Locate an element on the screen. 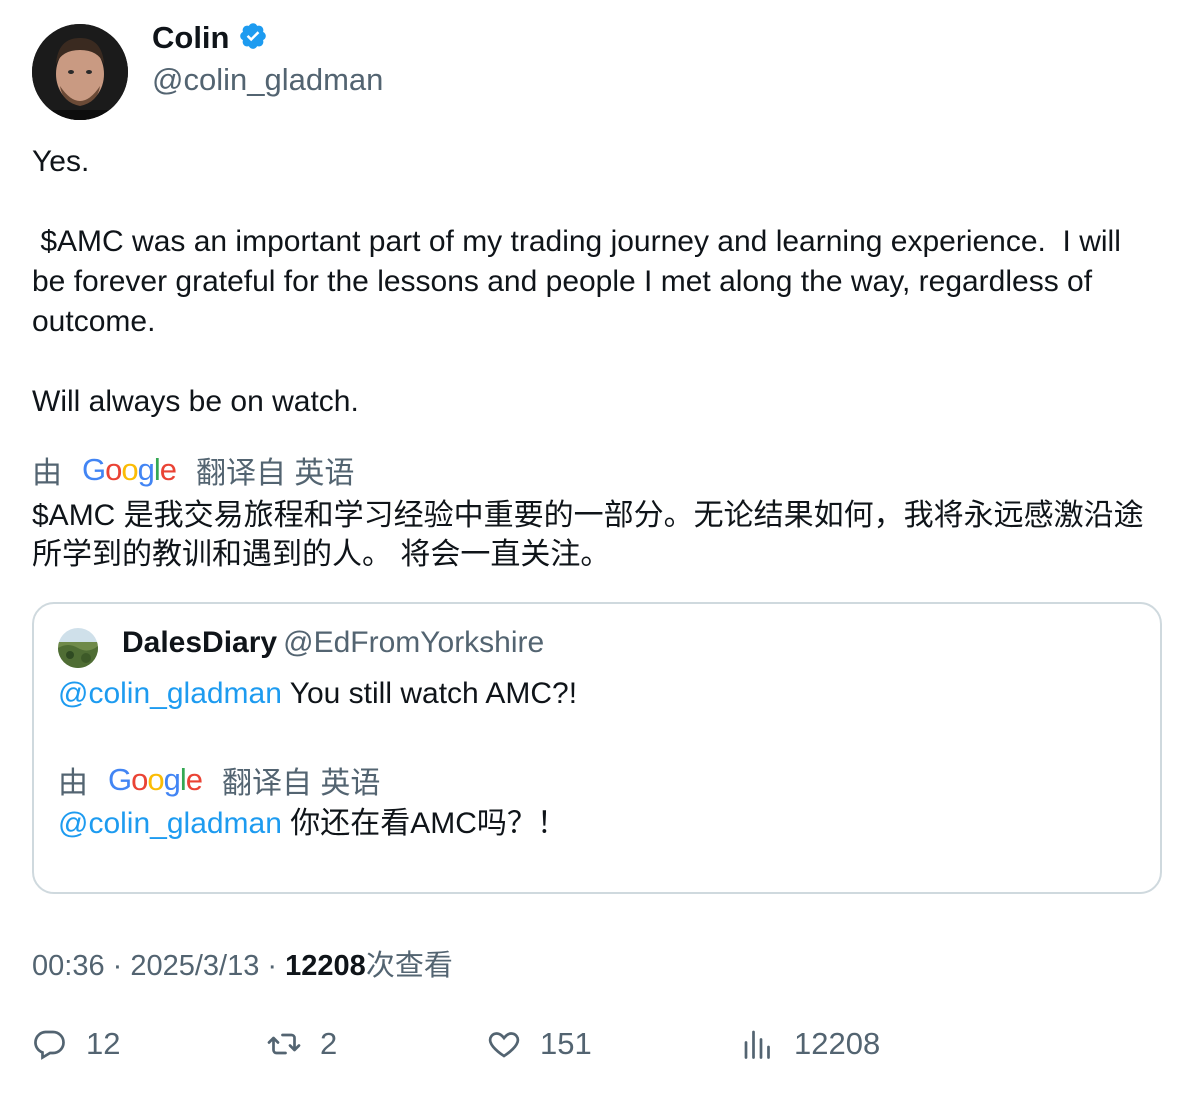 The height and width of the screenshot is (1096, 1196). retweet-icon is located at coordinates (284, 1044).